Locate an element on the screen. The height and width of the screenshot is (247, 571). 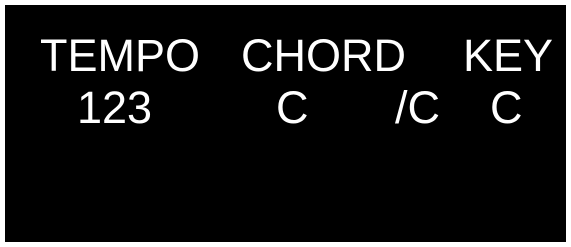
tempo-header: TEMPO is located at coordinates (120, 55).